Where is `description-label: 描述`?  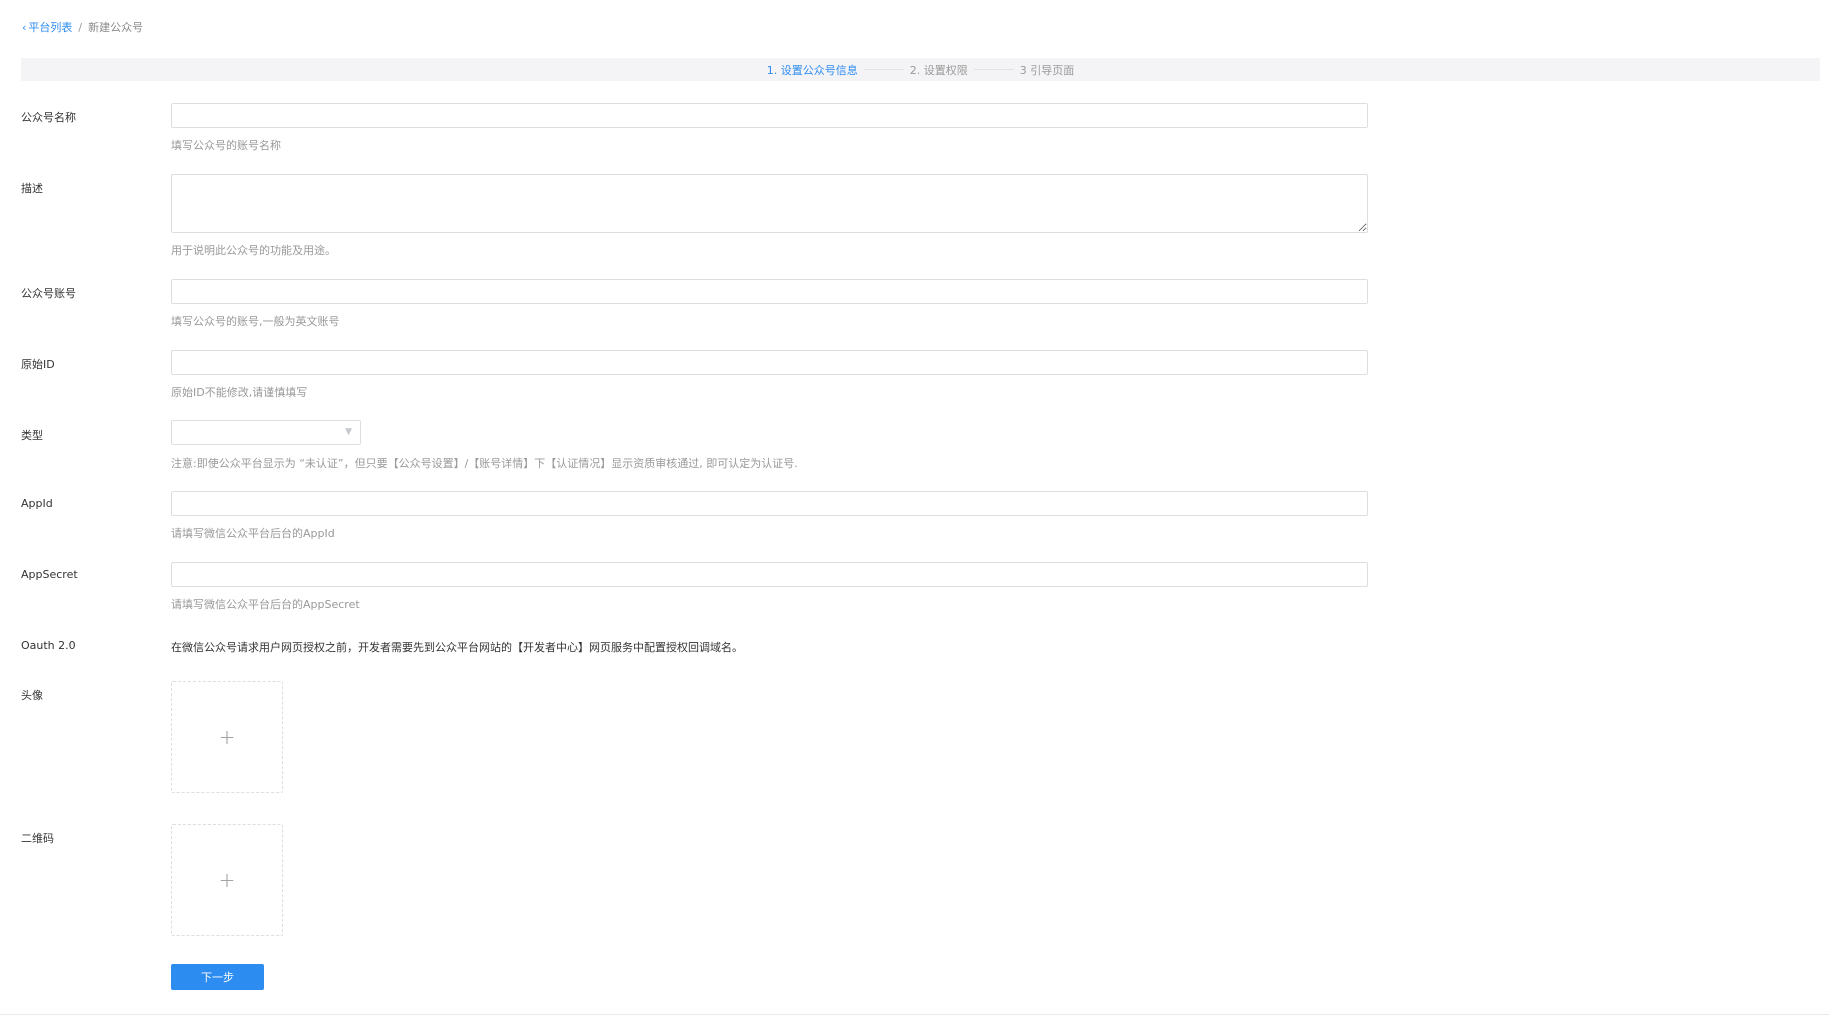
description-label: 描述 is located at coordinates (32, 188).